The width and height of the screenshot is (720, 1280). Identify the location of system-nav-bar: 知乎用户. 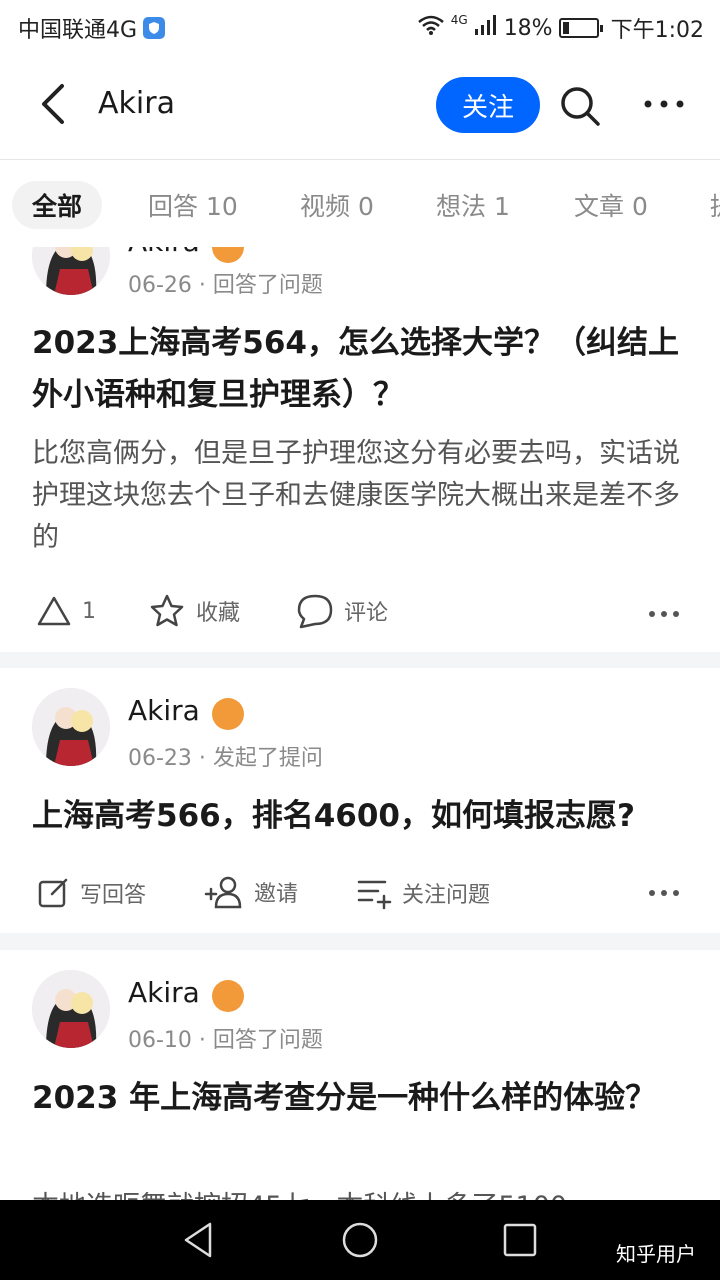
(360, 1240).